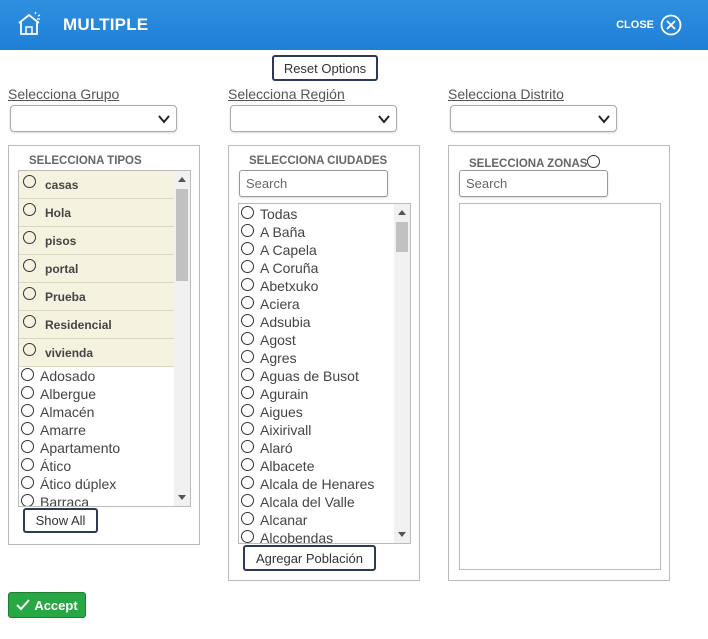 The width and height of the screenshot is (708, 639). I want to click on list-item: Apartamento, so click(96, 448).